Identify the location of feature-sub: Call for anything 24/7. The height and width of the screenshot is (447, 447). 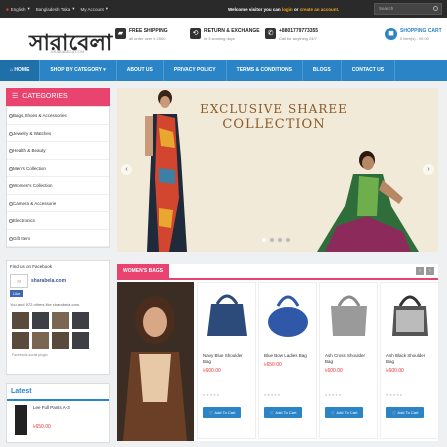
(298, 38).